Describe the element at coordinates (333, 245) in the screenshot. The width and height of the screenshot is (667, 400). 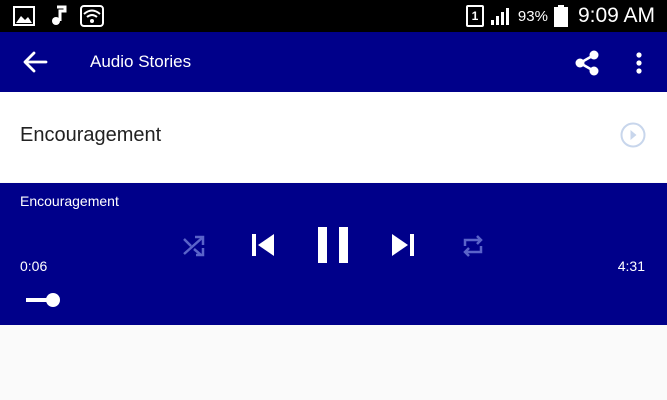
I see `pause-icon` at that location.